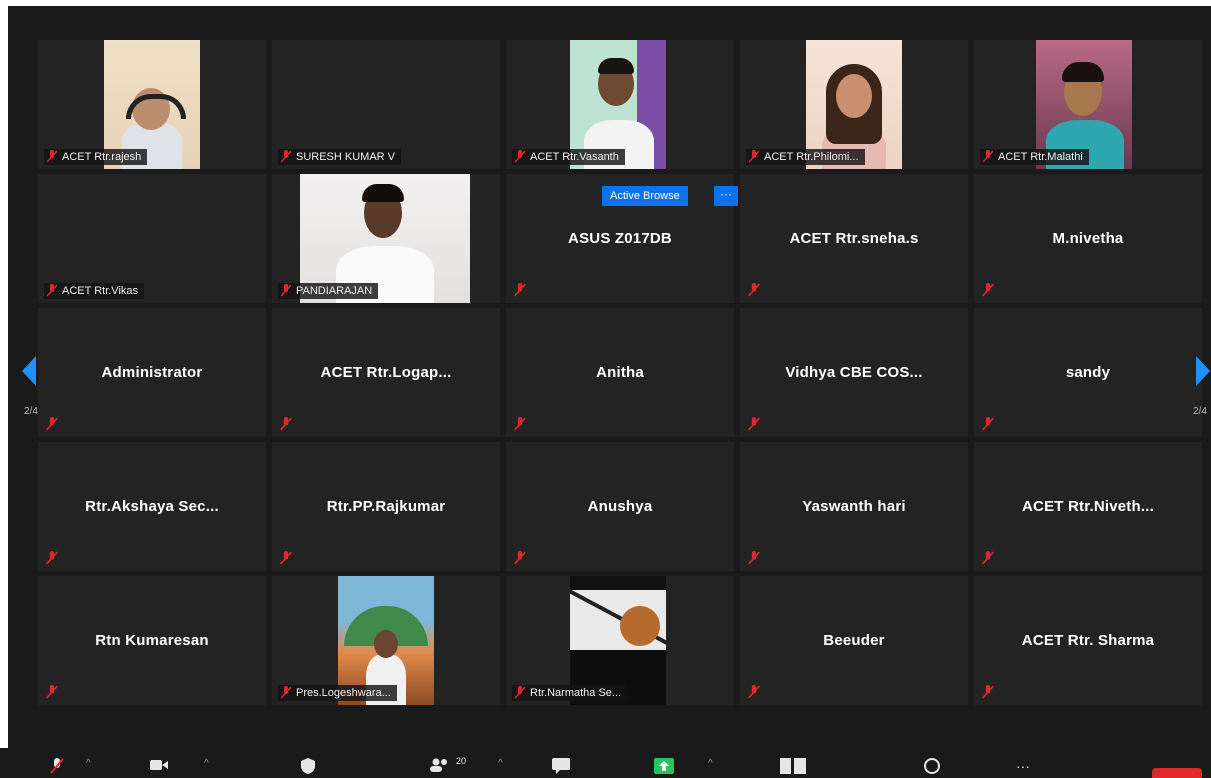 The height and width of the screenshot is (778, 1211). I want to click on participant-name-tag: ACET Rtr.Vikas, so click(94, 291).